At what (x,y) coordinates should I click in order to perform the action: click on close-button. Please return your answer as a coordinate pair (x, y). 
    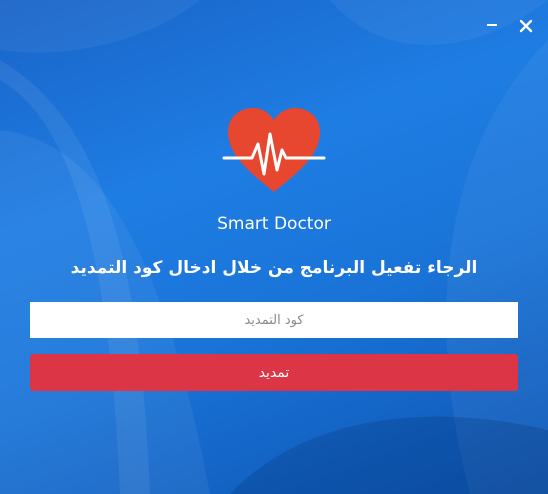
    Looking at the image, I should click on (526, 26).